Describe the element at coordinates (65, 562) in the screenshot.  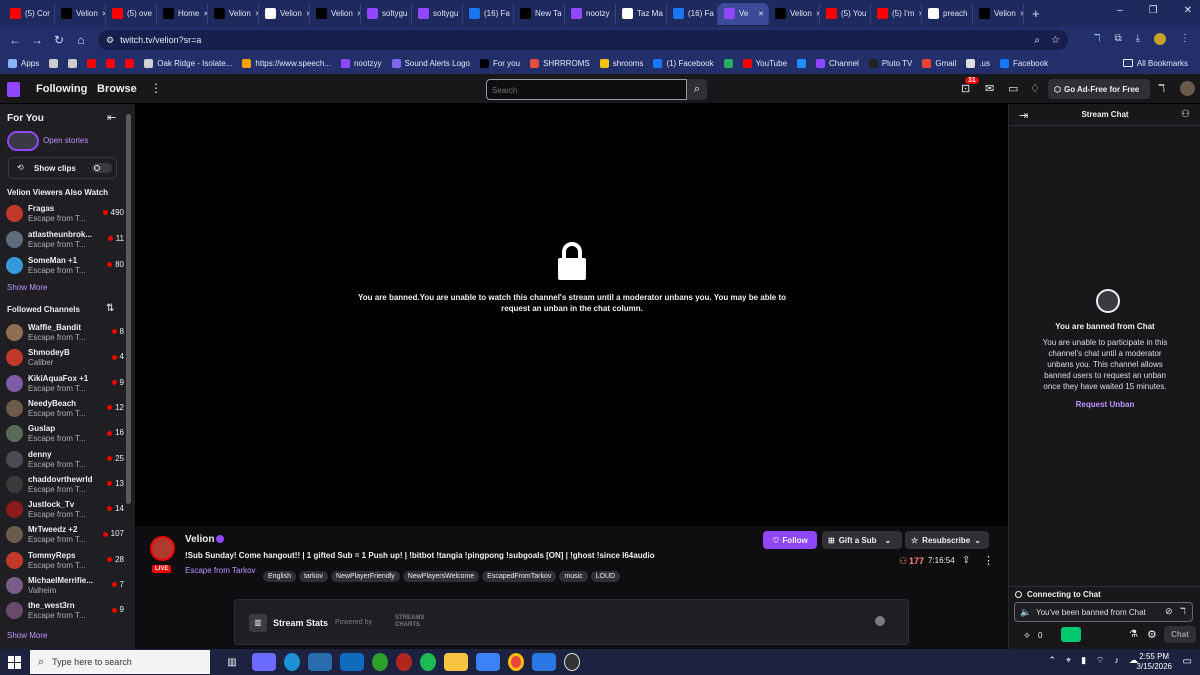
I see `sidebar-channel: TommyReps Escape from T... 28` at that location.